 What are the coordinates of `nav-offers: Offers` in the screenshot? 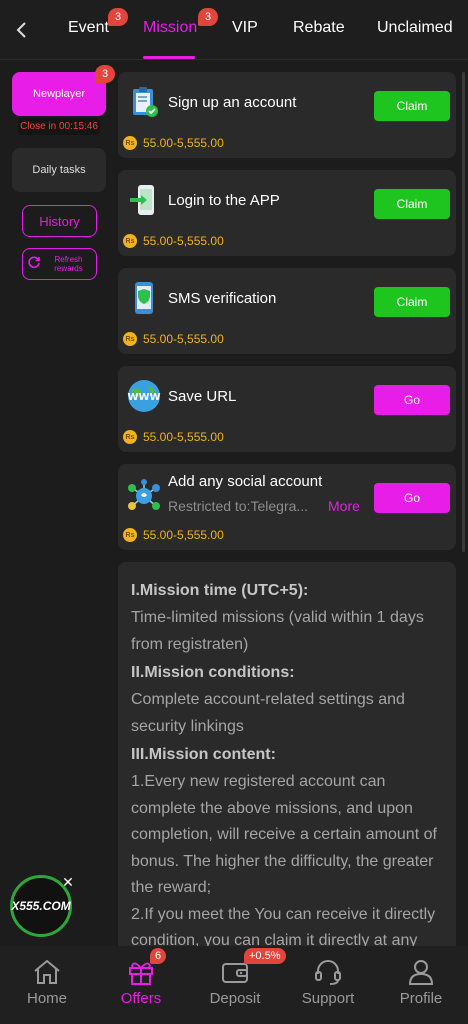 It's located at (141, 985).